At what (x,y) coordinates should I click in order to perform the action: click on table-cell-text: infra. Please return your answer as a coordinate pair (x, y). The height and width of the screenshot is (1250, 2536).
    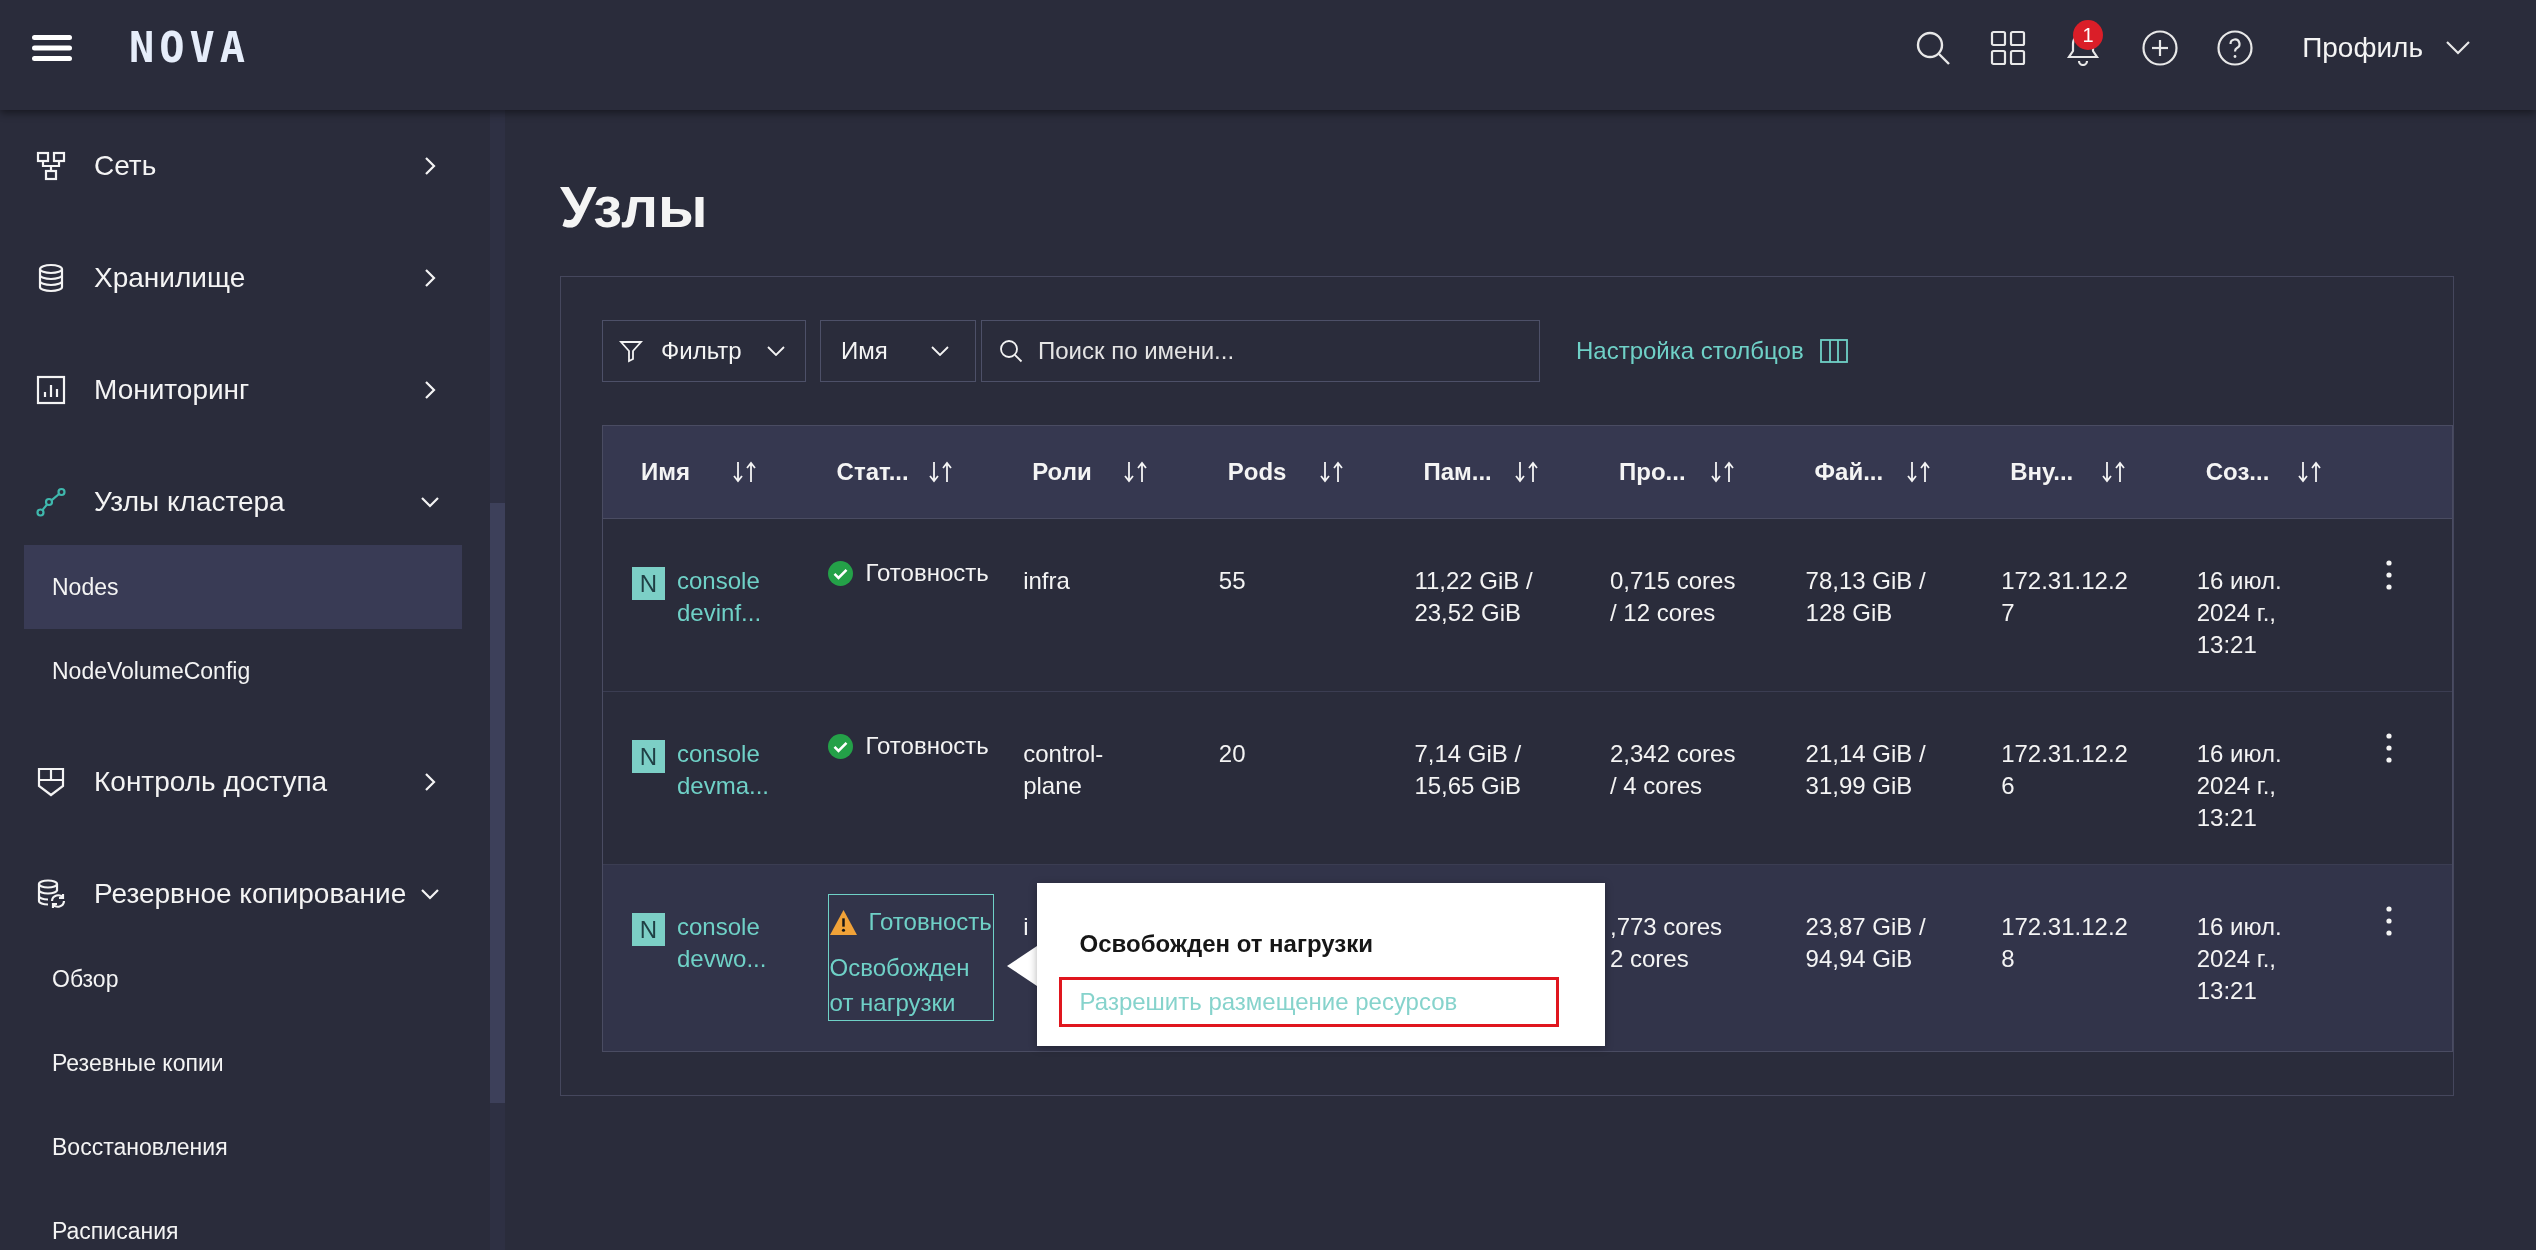
    Looking at the image, I should click on (1046, 581).